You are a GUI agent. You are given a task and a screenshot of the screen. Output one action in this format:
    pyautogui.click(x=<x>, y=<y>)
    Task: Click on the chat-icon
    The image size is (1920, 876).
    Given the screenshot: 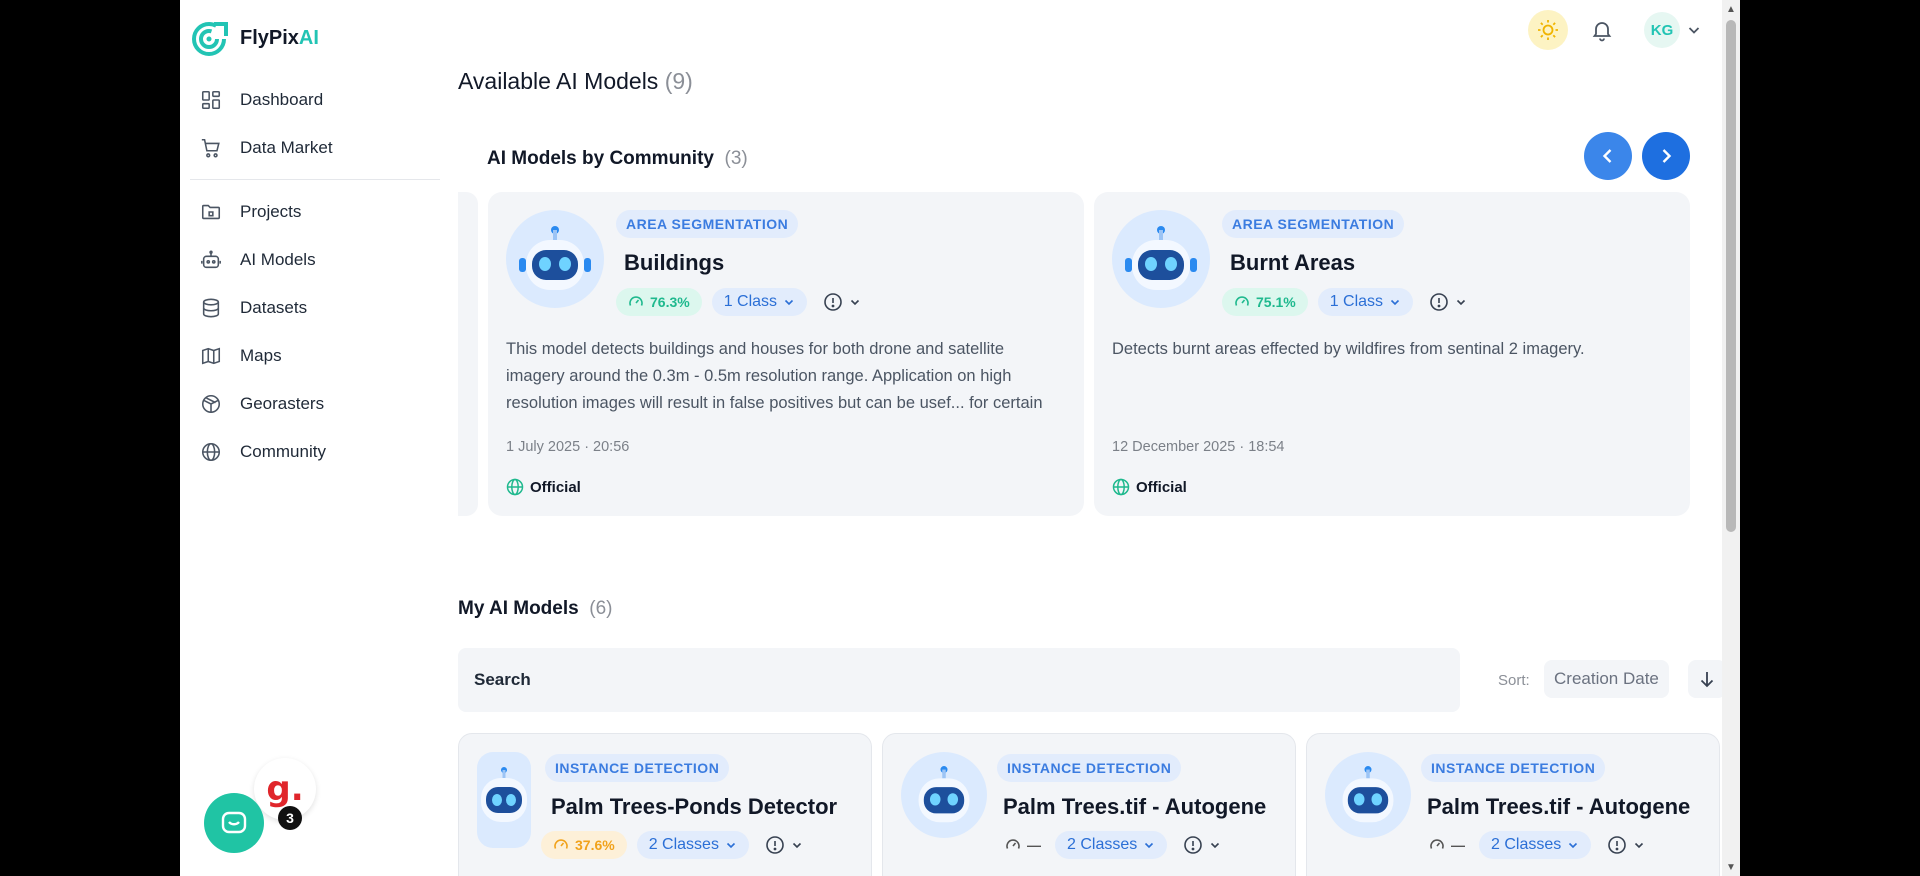 What is the action you would take?
    pyautogui.click(x=234, y=822)
    